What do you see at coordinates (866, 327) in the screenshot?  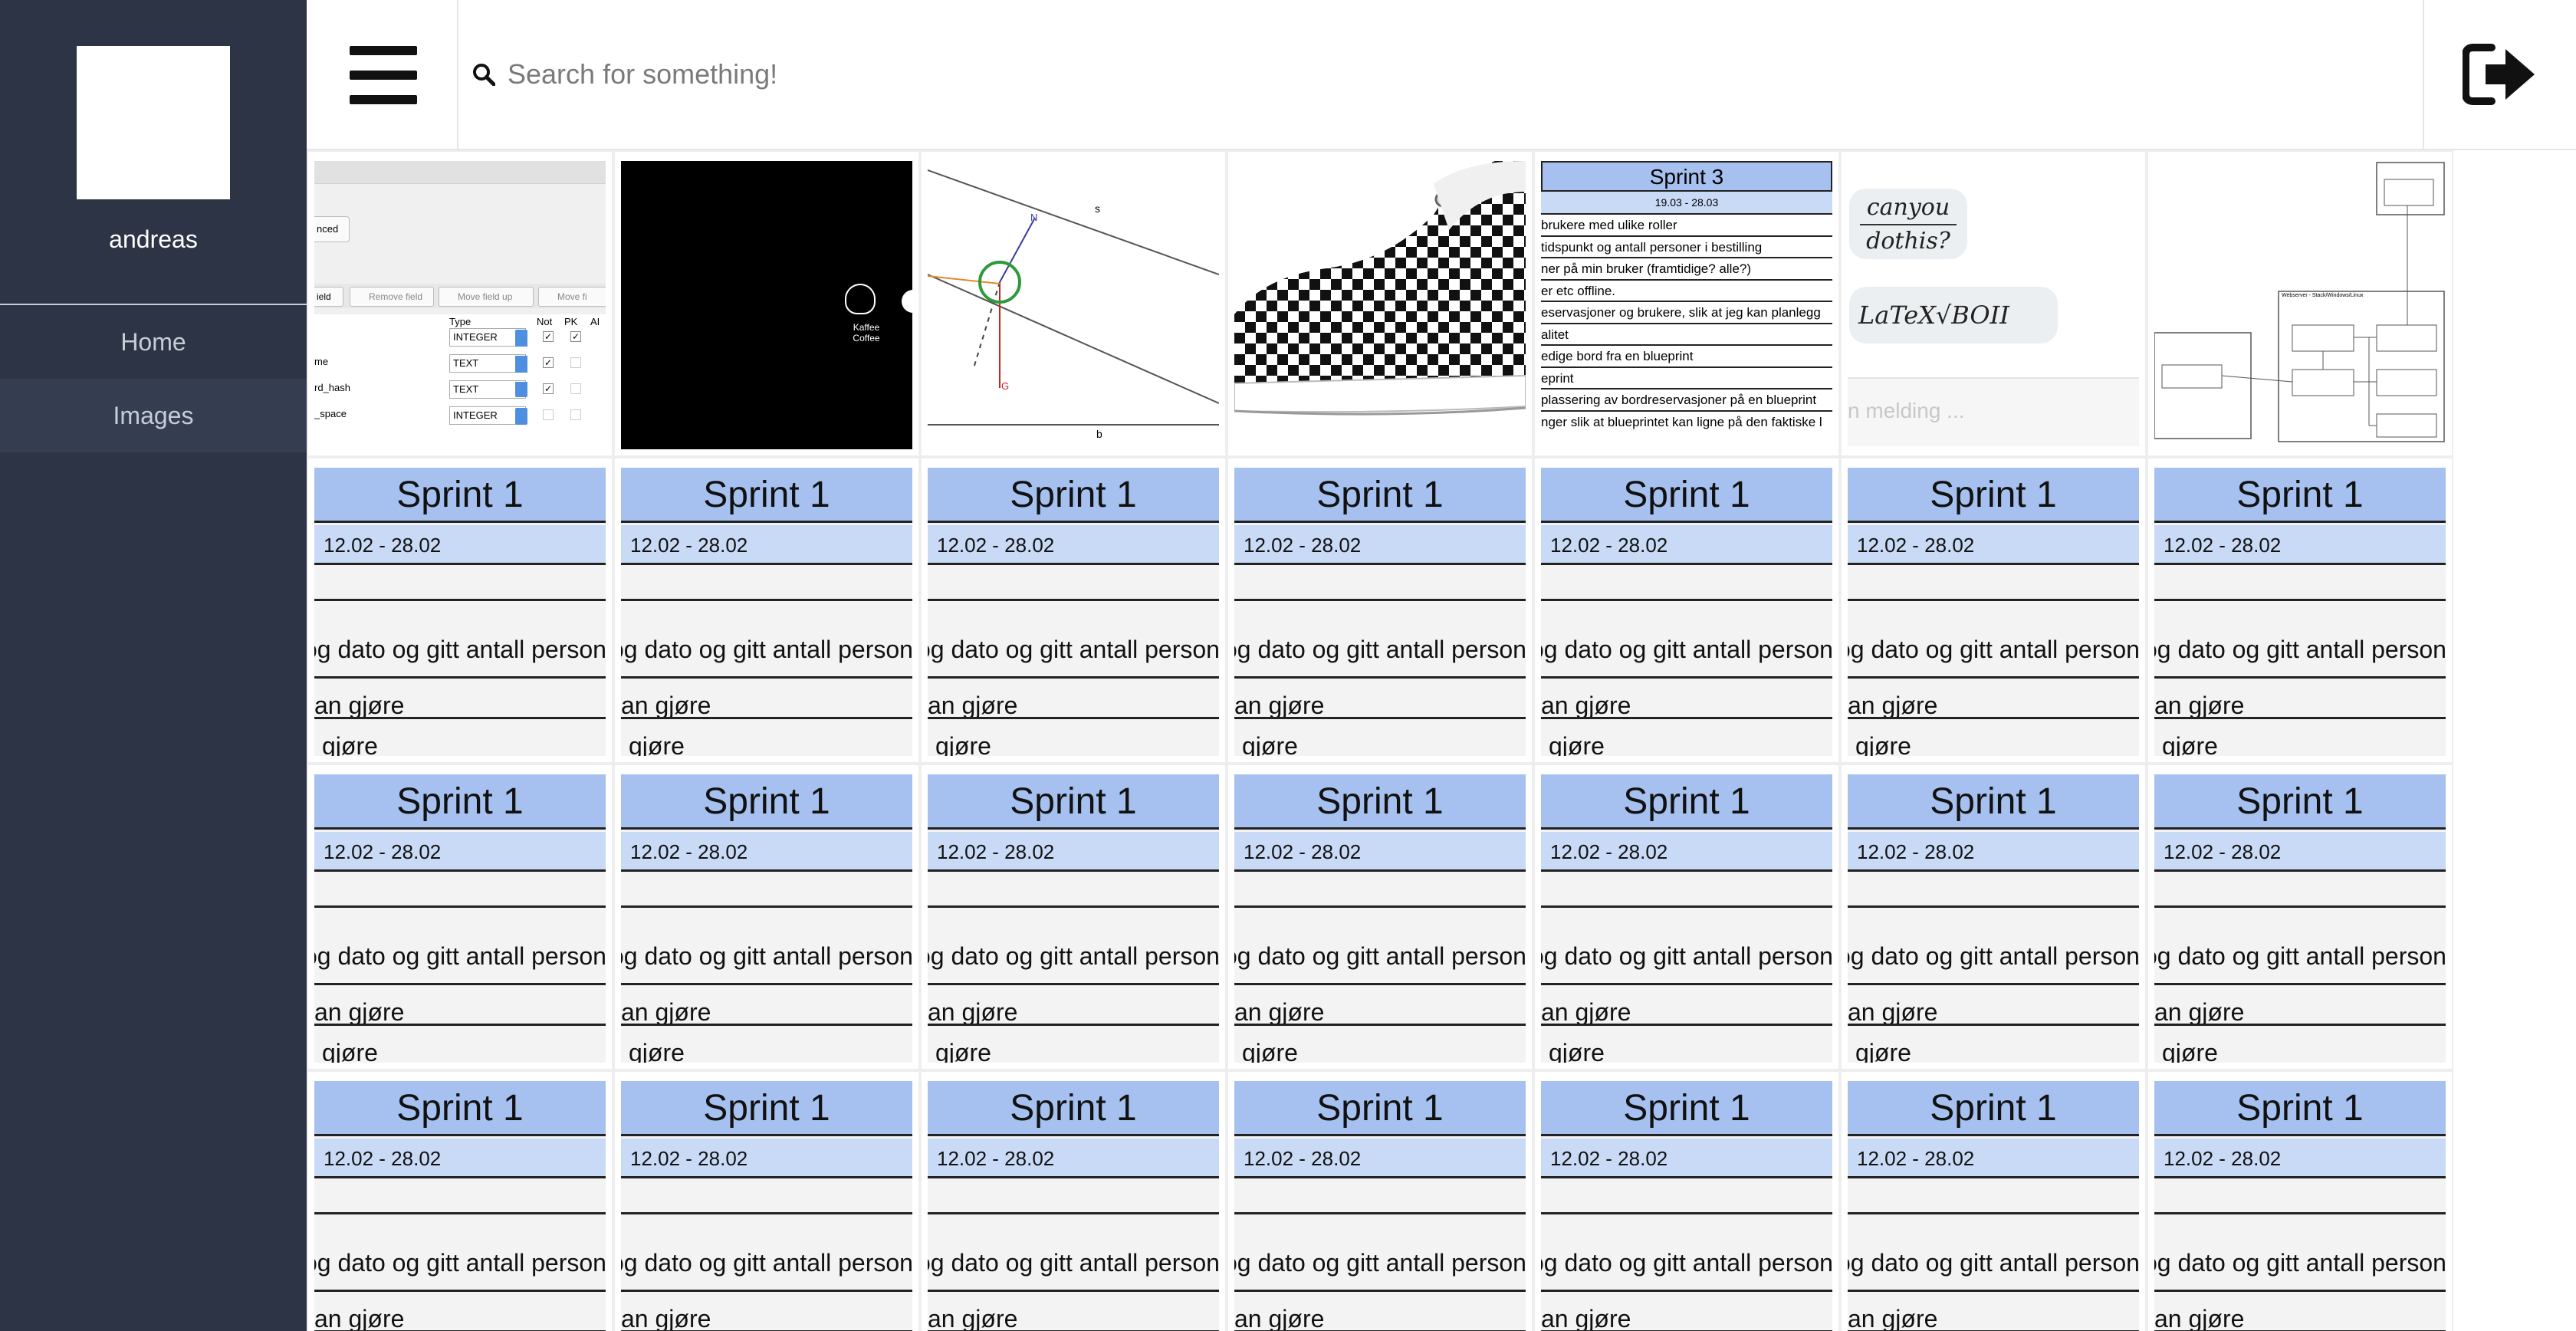 I see `coffee-label-de: Kaffee` at bounding box center [866, 327].